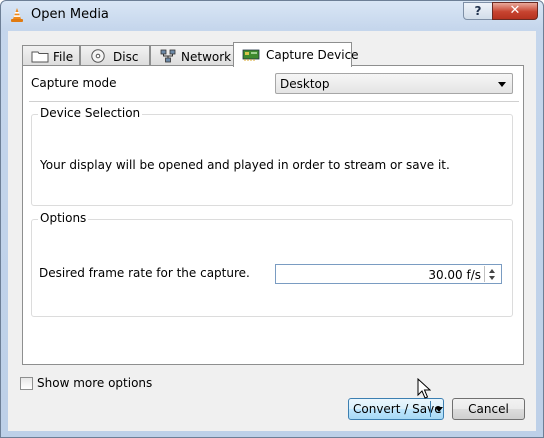 The width and height of the screenshot is (544, 438). Describe the element at coordinates (305, 84) in the screenshot. I see `capture-mode-value: Desktop` at that location.